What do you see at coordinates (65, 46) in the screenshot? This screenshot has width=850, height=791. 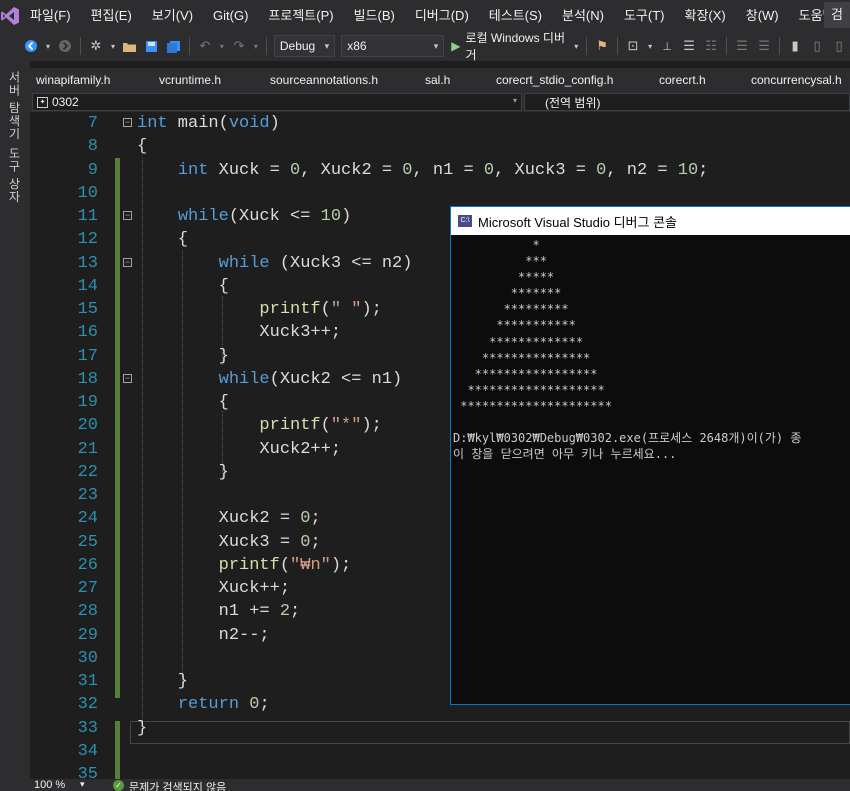 I see `forward-icon` at bounding box center [65, 46].